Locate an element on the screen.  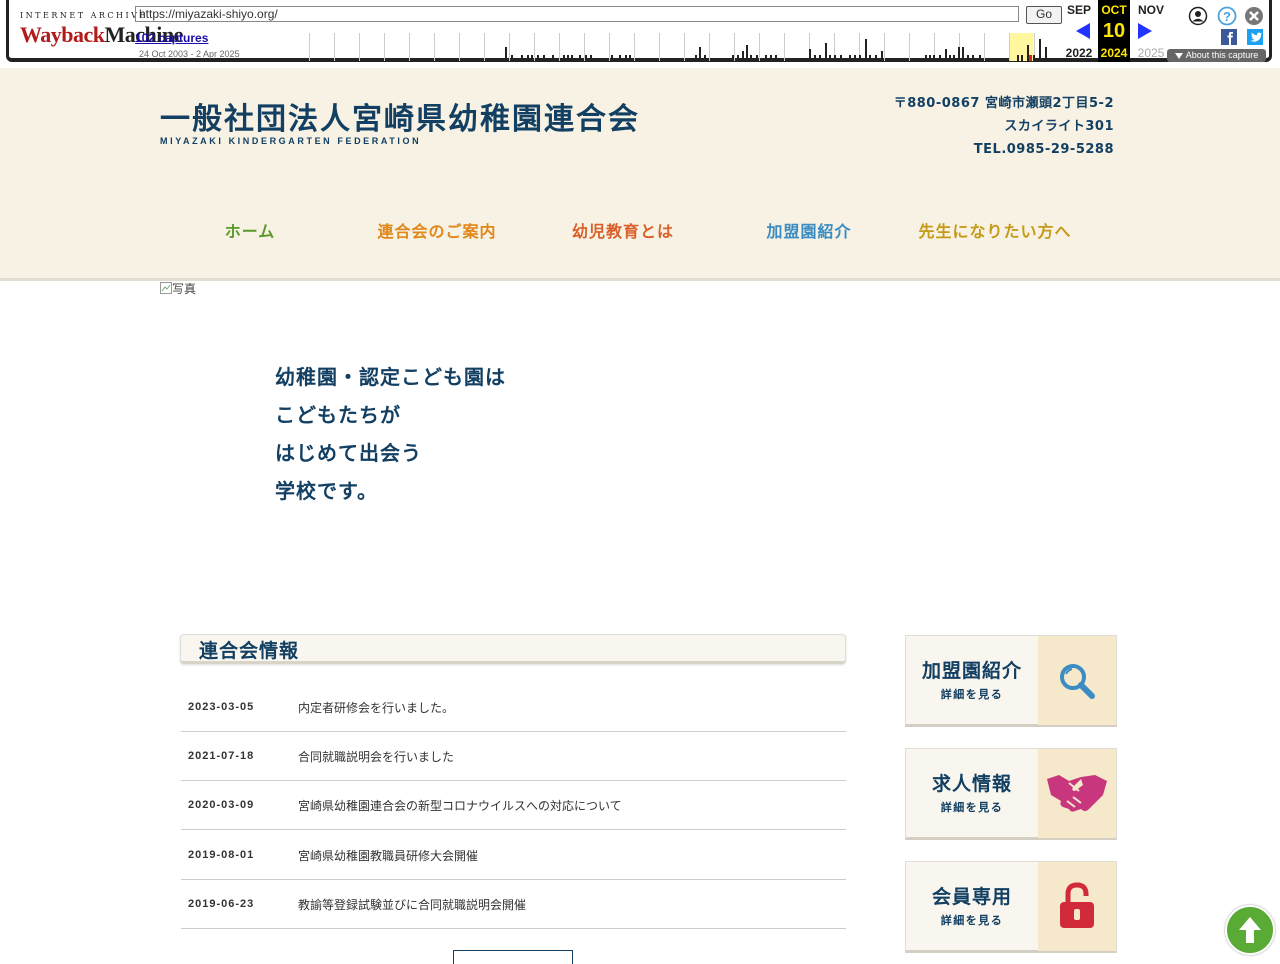
site-subtitle: MIYAZAKI KINDERGARTEN FEDERATION is located at coordinates (291, 141).